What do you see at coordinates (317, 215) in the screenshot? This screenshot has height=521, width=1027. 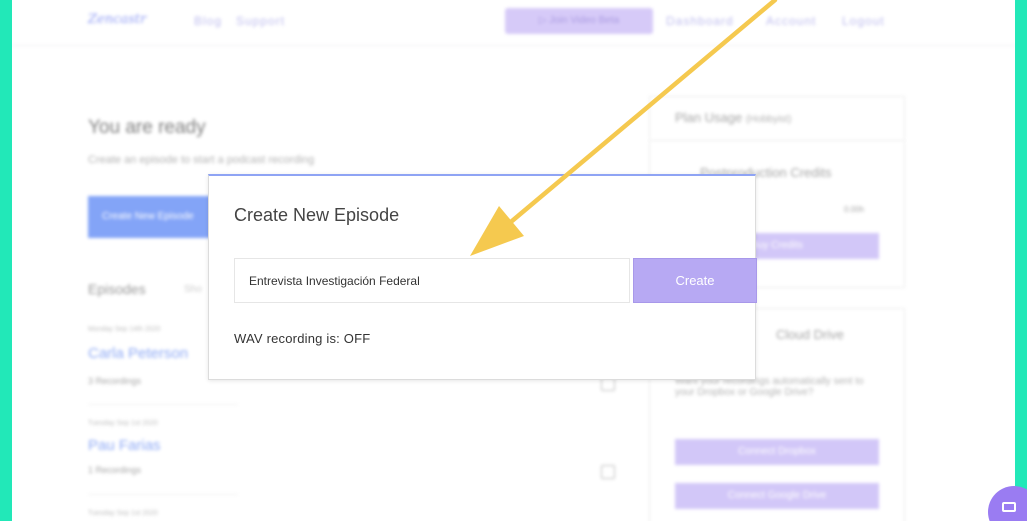 I see `modal-title: Create New Episode` at bounding box center [317, 215].